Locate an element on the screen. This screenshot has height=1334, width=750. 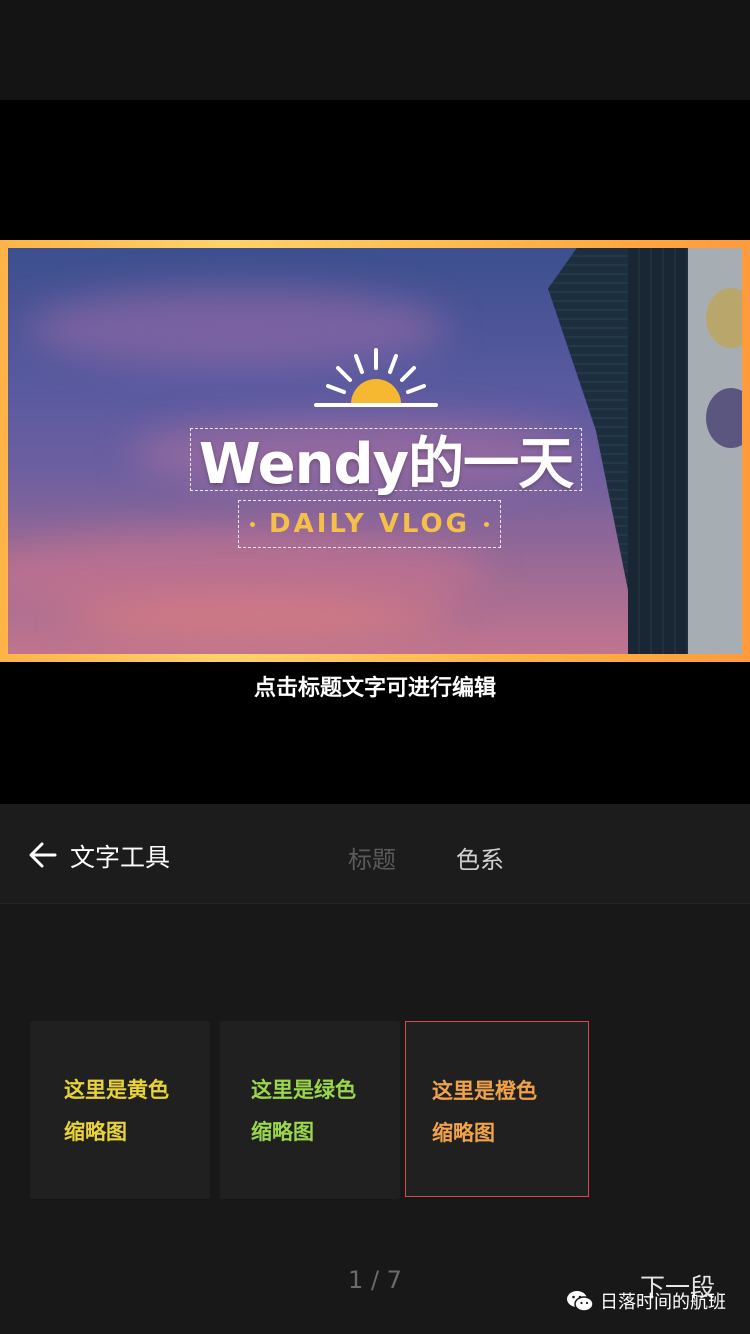
watermark-text: 日落时间的航班 is located at coordinates (663, 1302).